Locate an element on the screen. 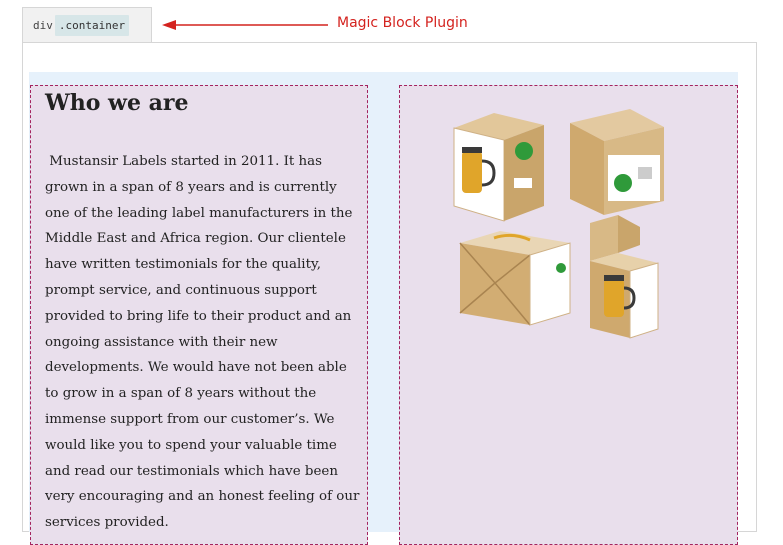  element-tab: div .container is located at coordinates (87, 24).